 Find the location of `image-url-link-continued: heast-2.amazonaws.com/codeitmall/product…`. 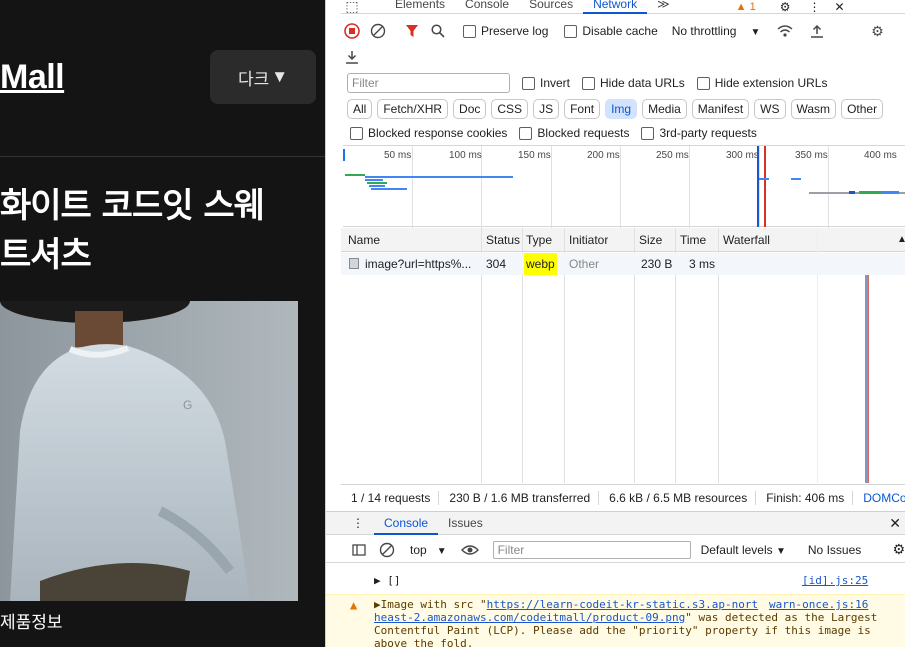

image-url-link-continued: heast-2.amazonaws.com/codeitmall/product… is located at coordinates (529, 617).